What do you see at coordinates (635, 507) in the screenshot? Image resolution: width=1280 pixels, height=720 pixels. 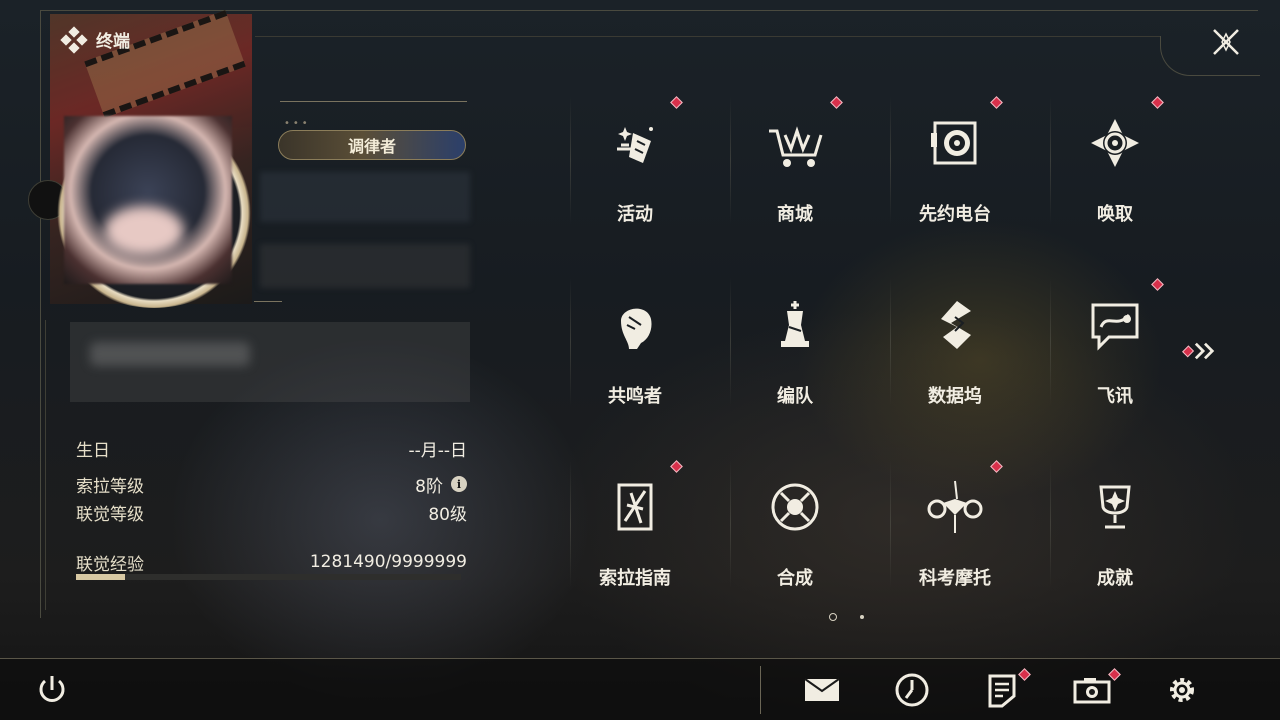 I see `guidebook-icon` at bounding box center [635, 507].